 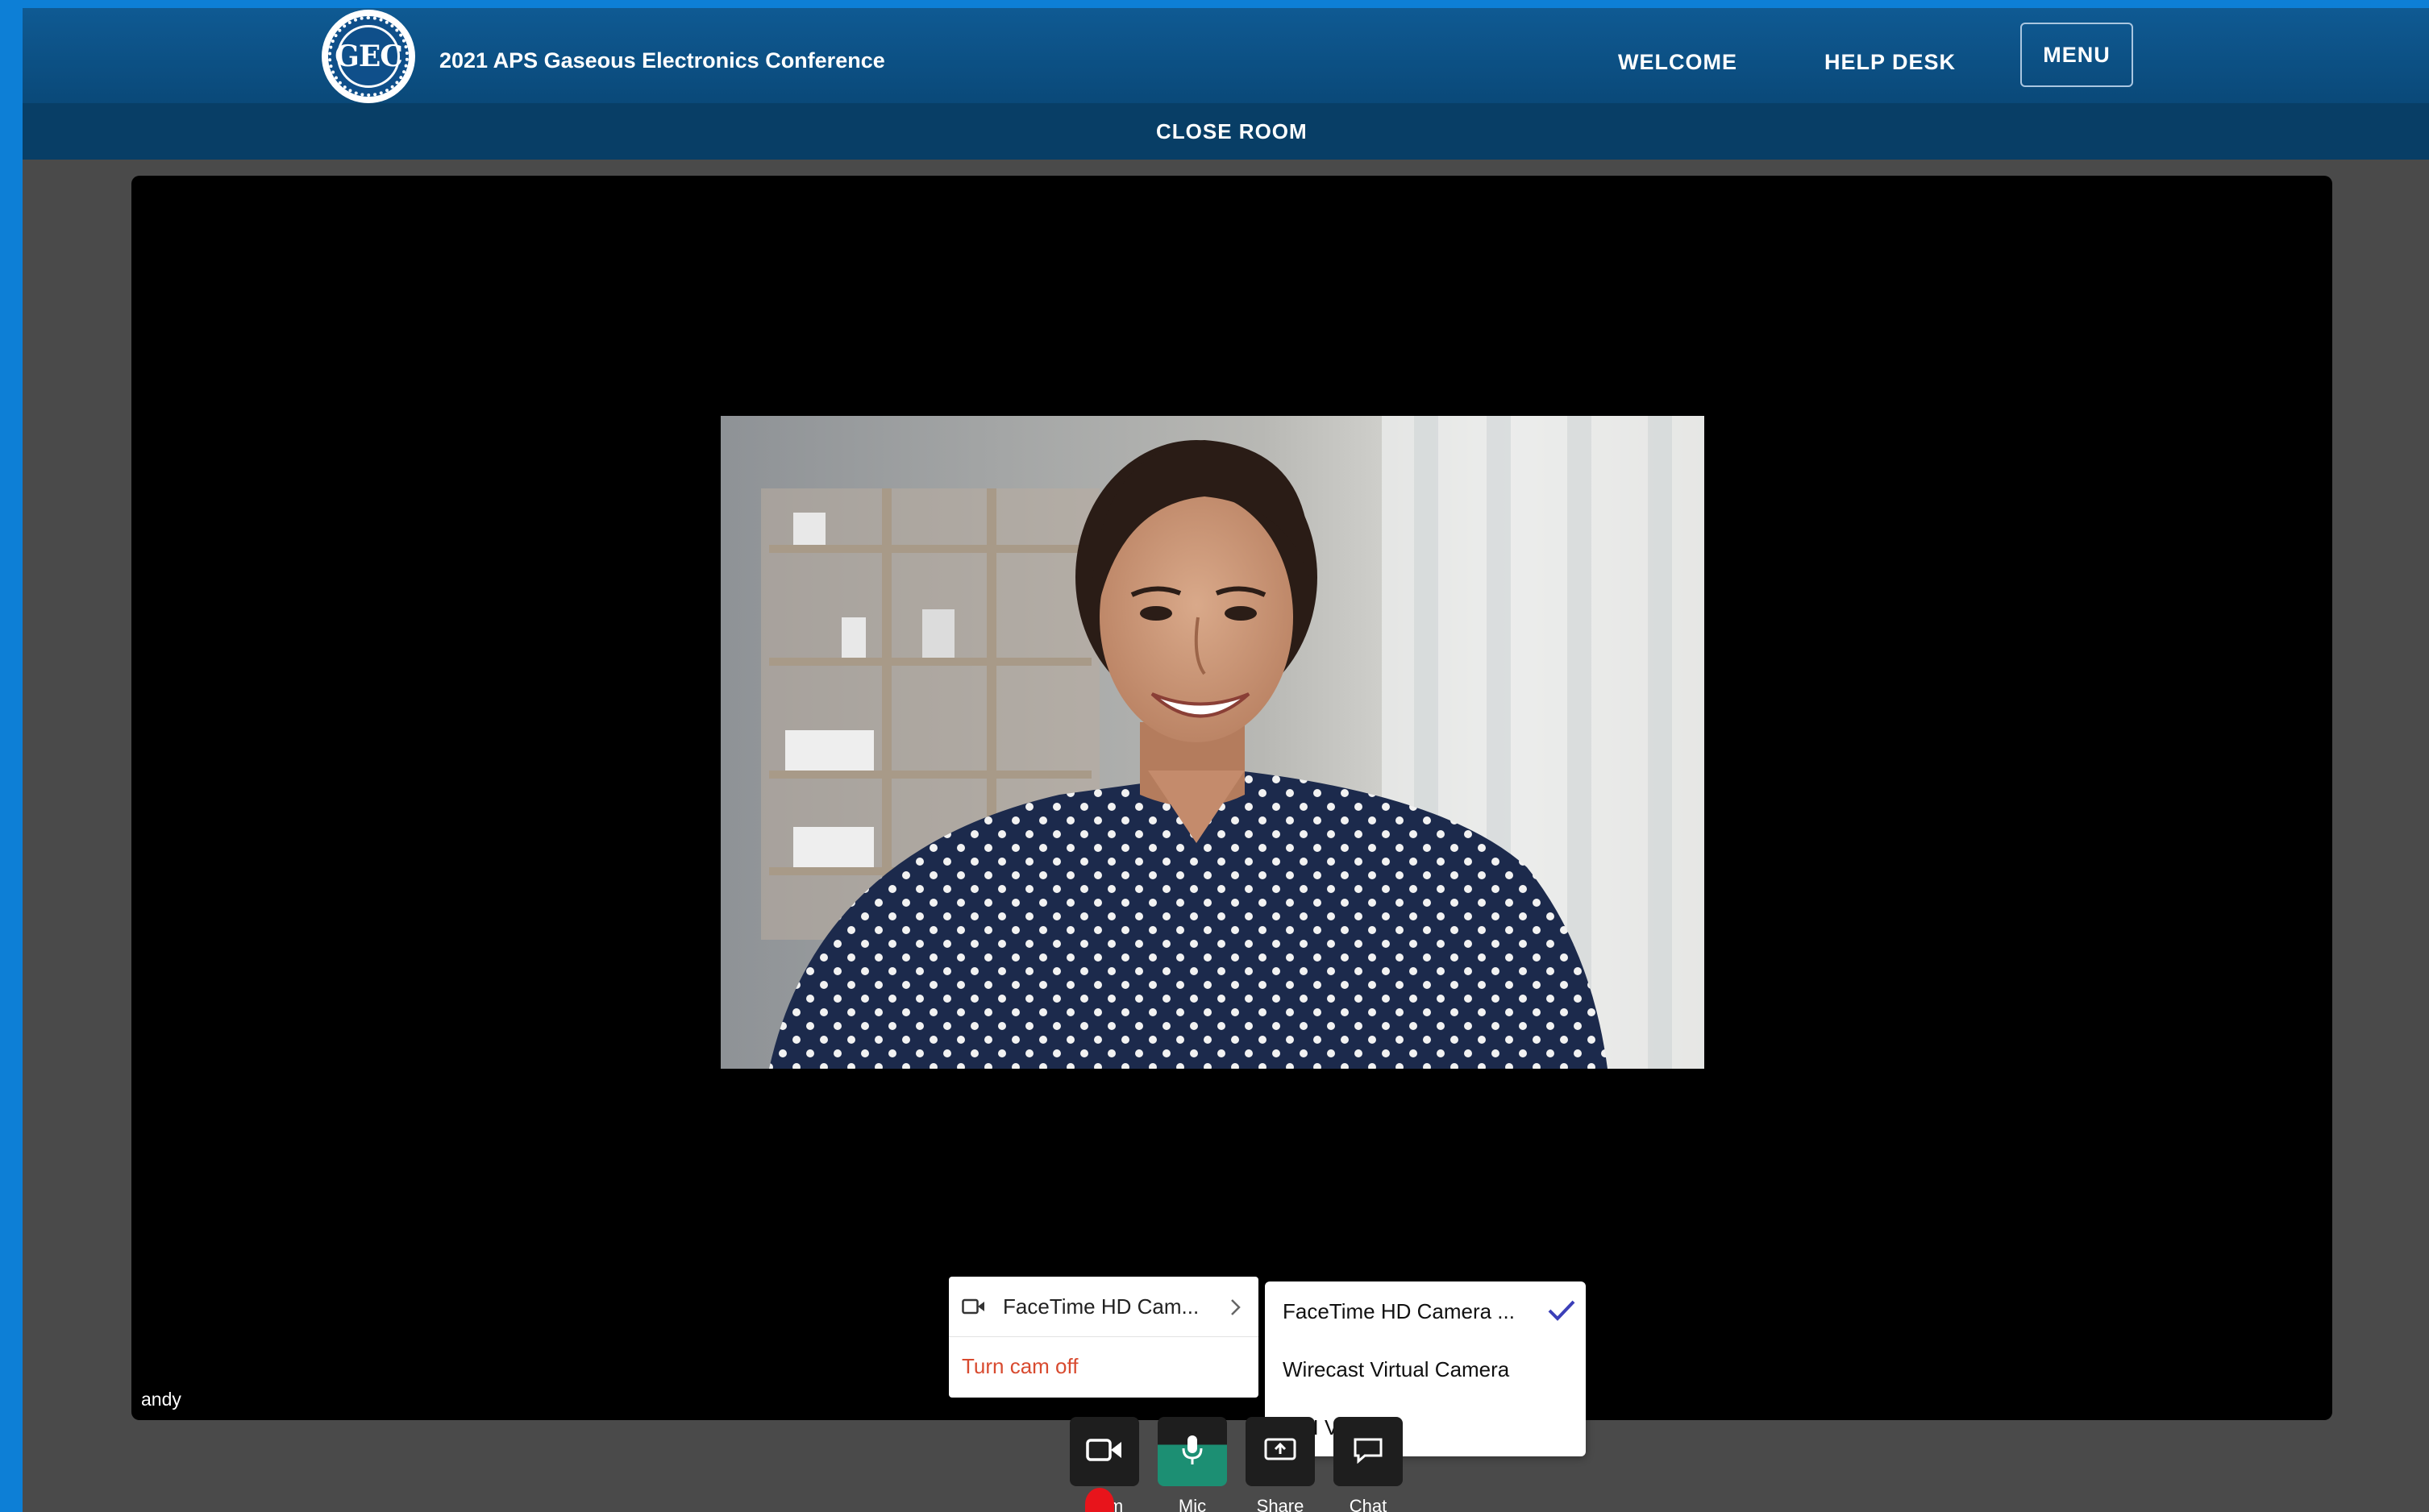 I want to click on chevron-right-icon, so click(x=1235, y=1309).